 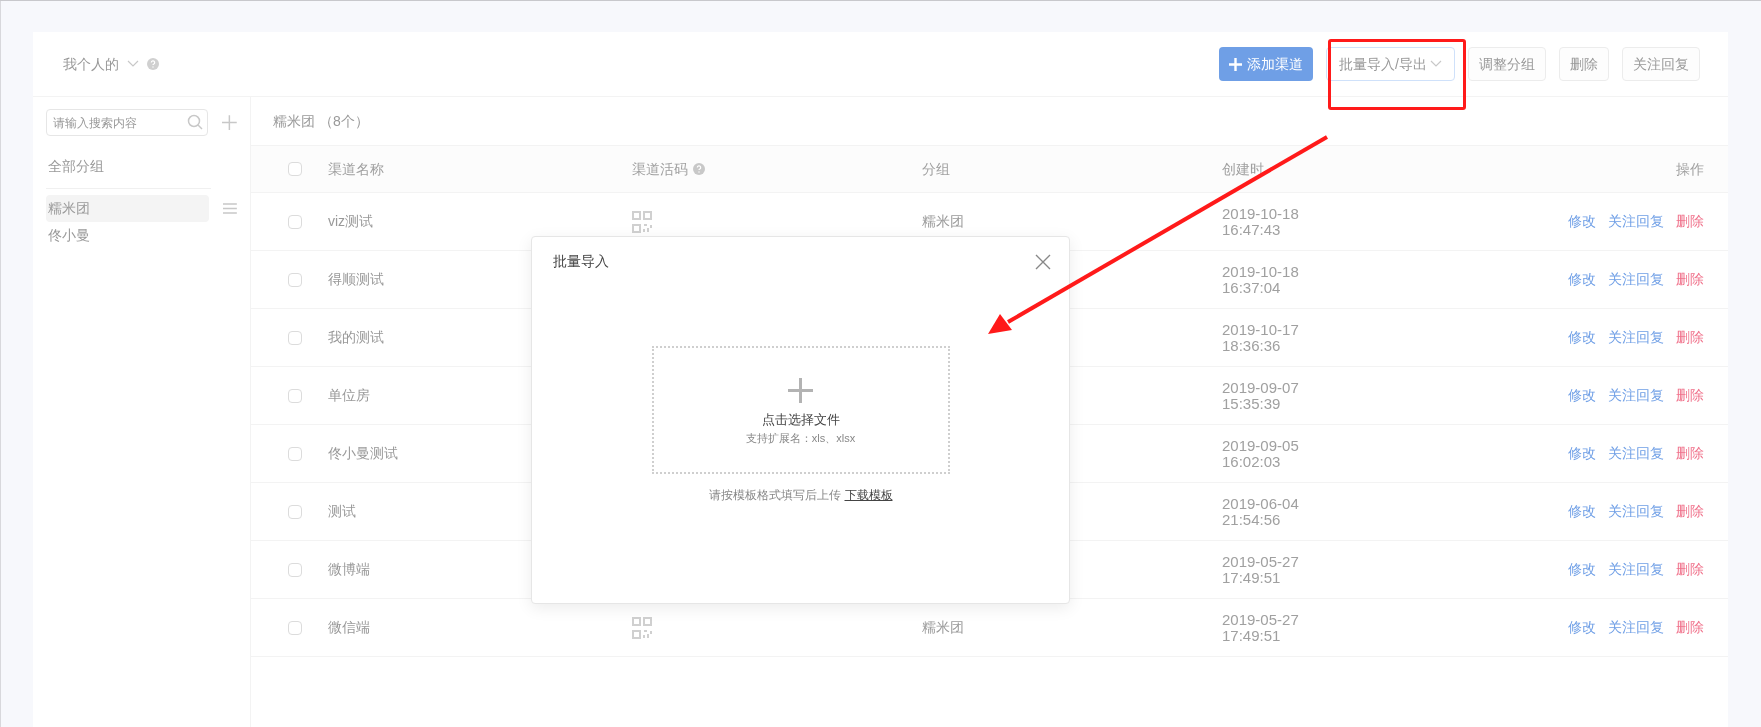 What do you see at coordinates (1261, 445) in the screenshot?
I see `created-date: 2019-09-05` at bounding box center [1261, 445].